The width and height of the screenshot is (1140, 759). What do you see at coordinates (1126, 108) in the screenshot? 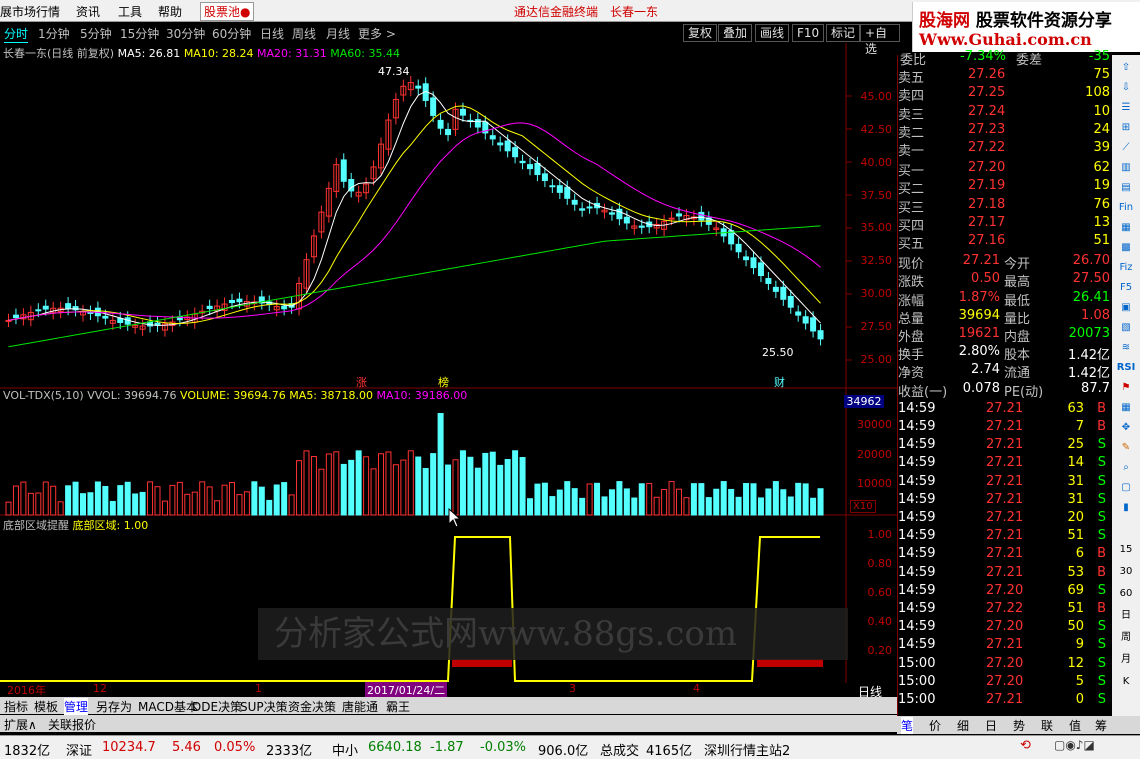
I see `list-icon: ☰` at bounding box center [1126, 108].